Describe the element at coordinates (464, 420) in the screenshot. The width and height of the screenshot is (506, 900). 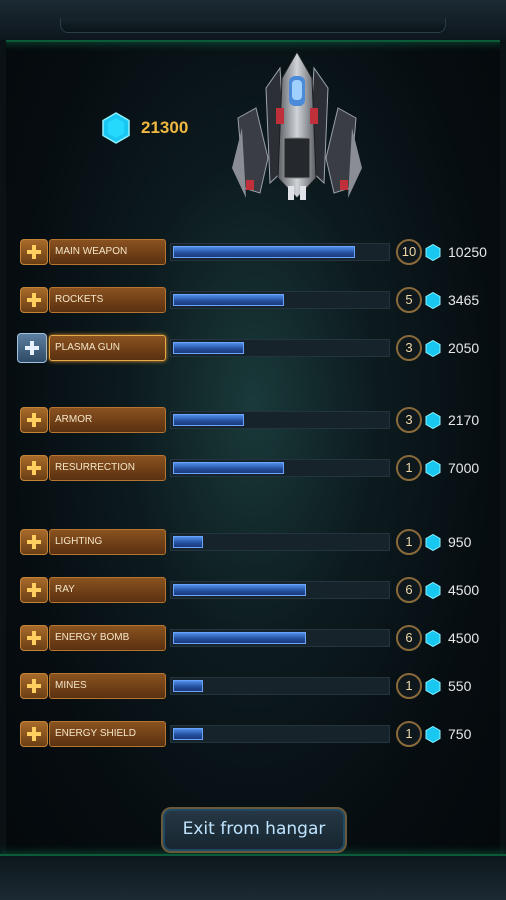
I see `upgrade-cost: 2170` at that location.